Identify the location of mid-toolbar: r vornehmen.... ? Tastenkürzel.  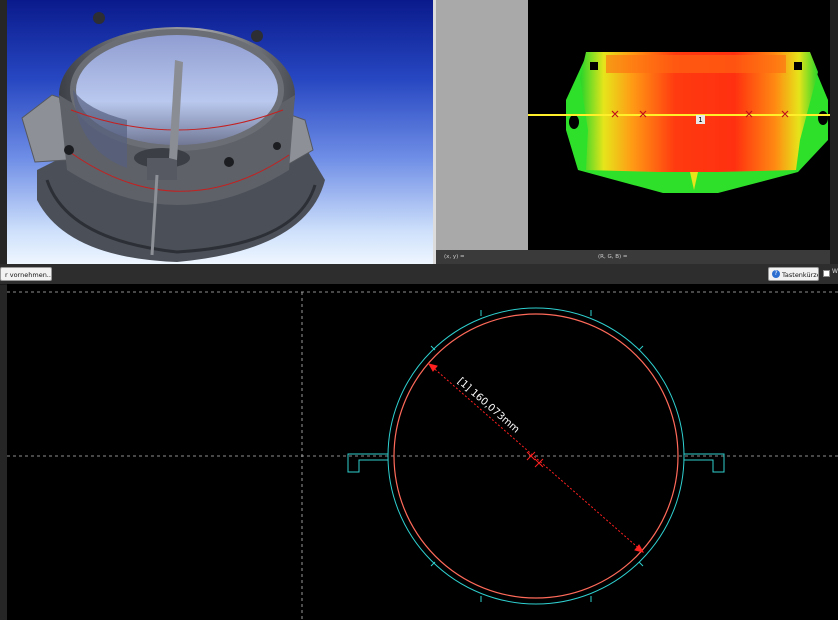
(419, 274).